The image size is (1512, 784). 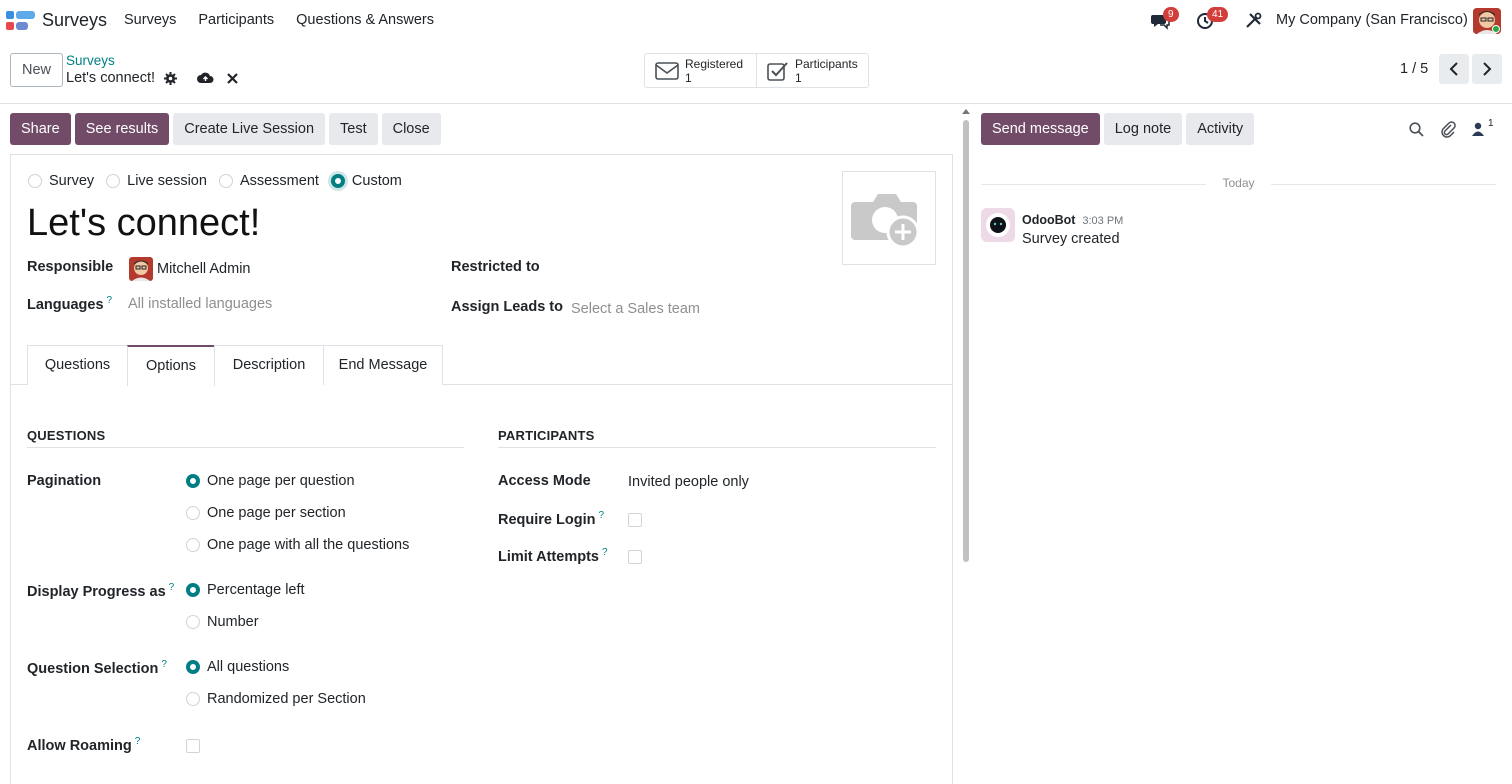 What do you see at coordinates (77, 365) in the screenshot?
I see `tab-questions: Questions` at bounding box center [77, 365].